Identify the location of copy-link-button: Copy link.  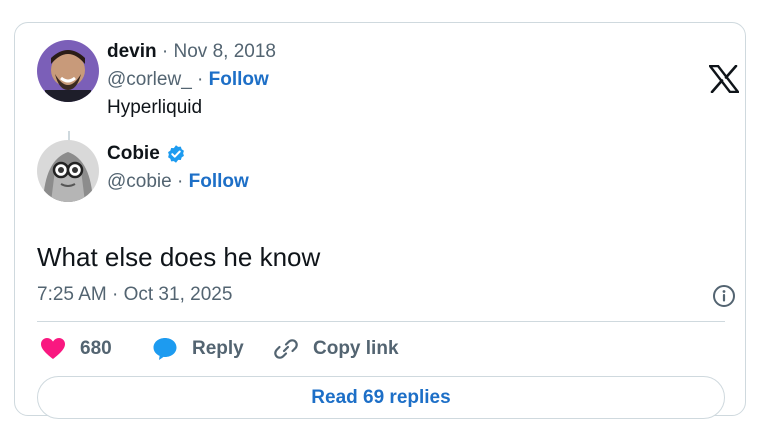
(336, 349).